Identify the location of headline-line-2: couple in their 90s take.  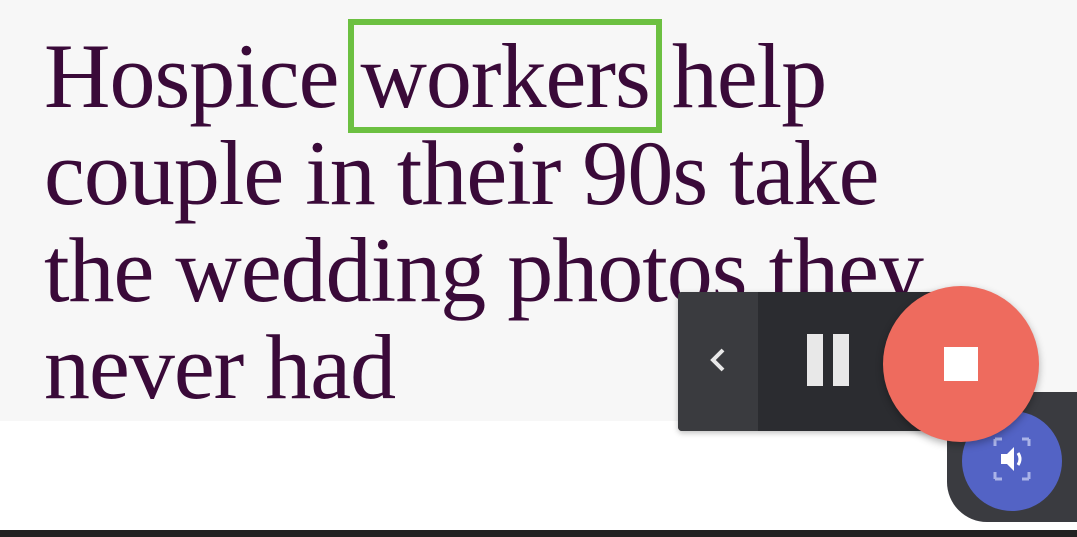
(461, 173).